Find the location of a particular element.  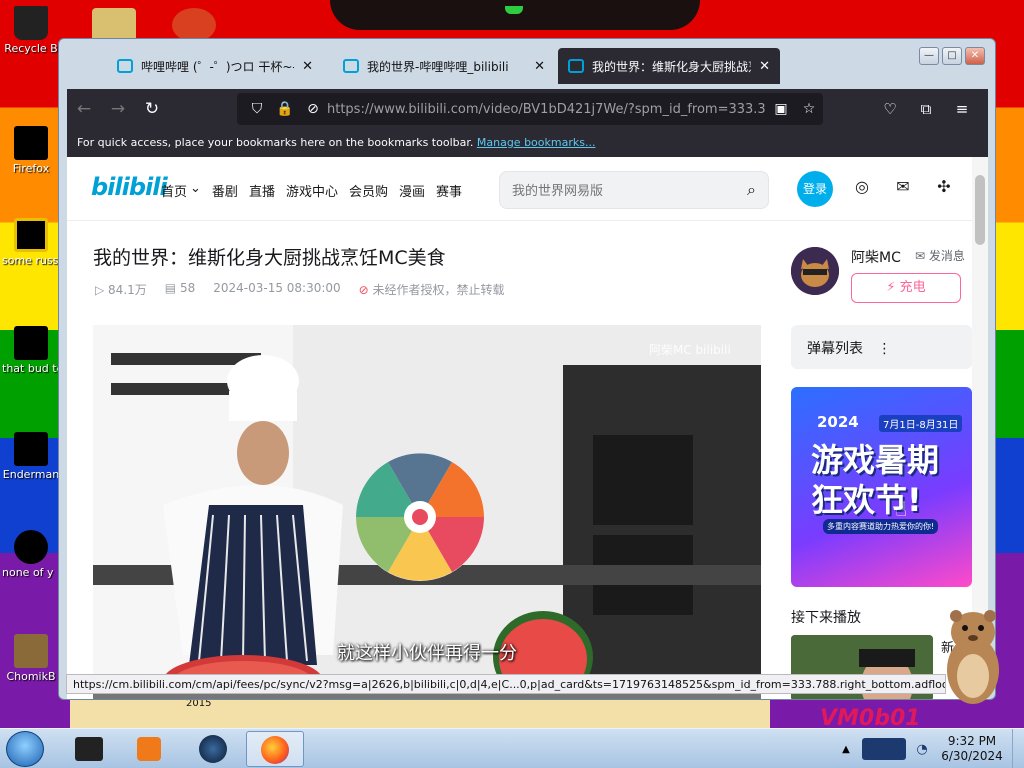

chevron-down-icon: ⌄ is located at coordinates (195, 188).